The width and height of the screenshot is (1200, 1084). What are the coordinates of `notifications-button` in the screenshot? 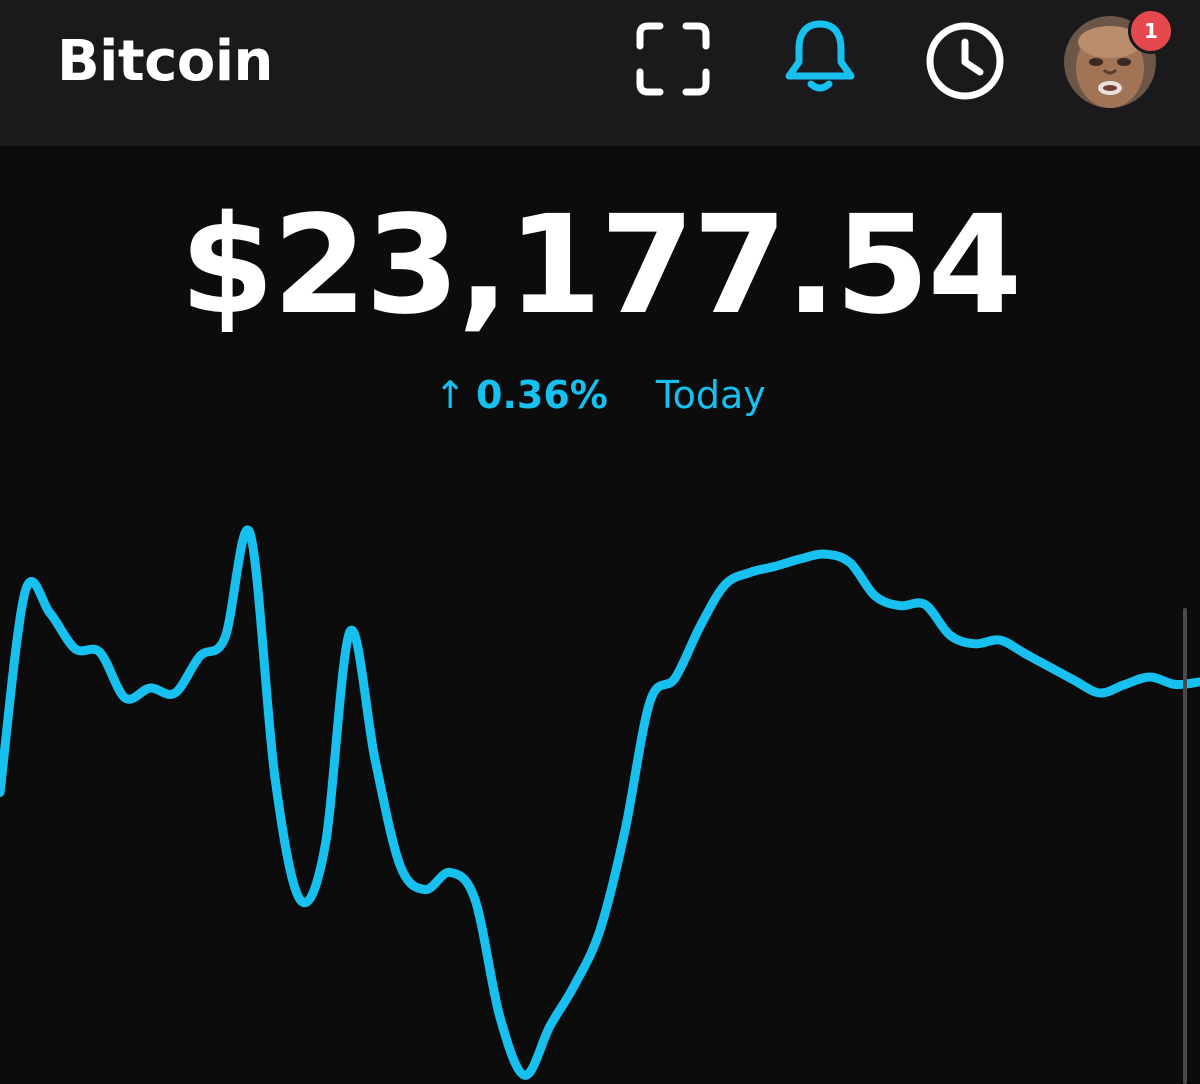 It's located at (820, 57).